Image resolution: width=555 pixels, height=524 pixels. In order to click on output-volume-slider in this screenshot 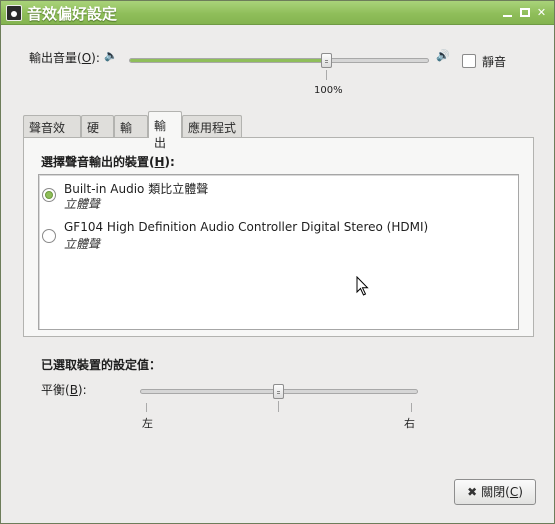, I will do `click(279, 60)`.